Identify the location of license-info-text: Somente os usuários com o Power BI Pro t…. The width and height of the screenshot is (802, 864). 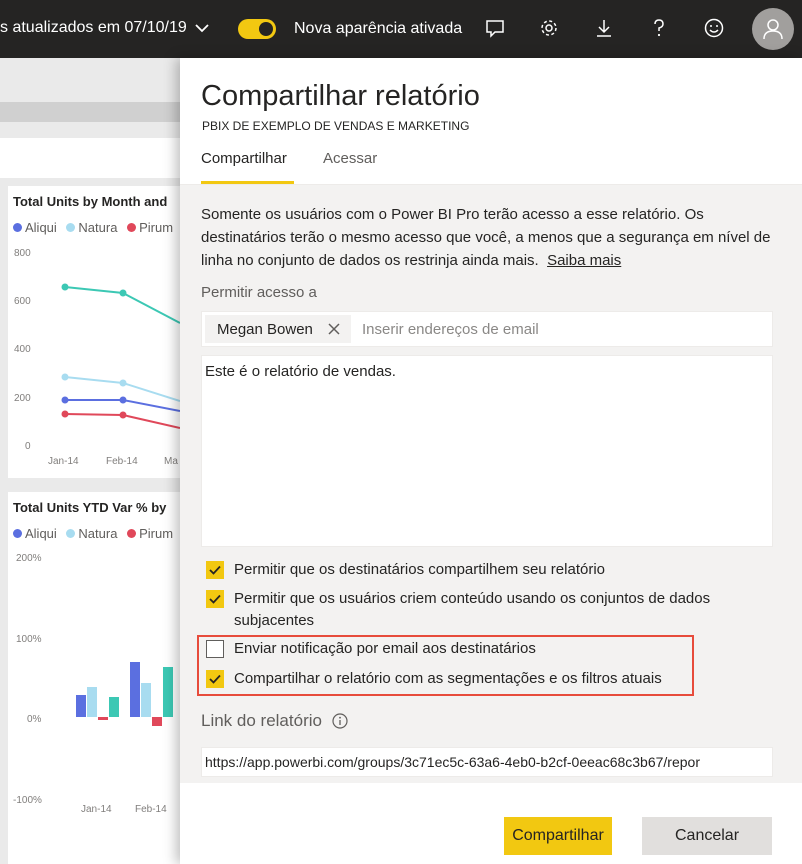
(486, 237).